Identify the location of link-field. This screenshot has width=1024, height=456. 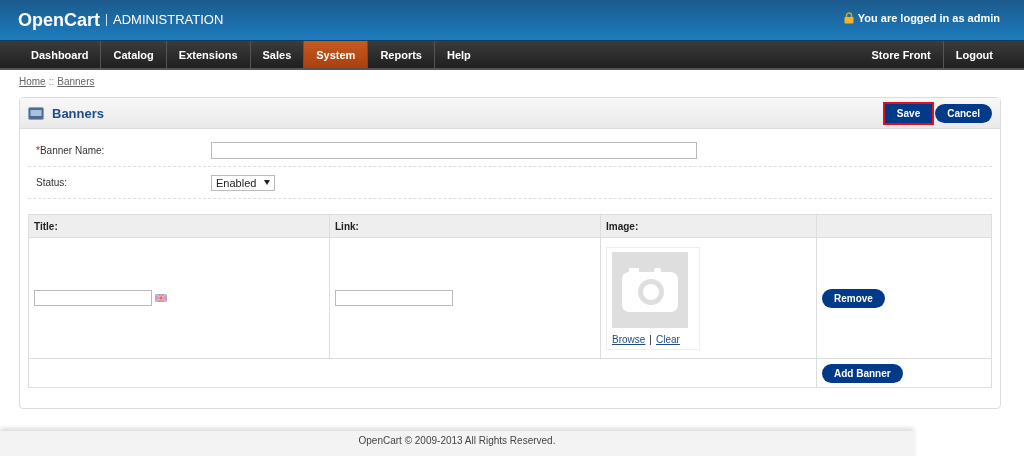
(394, 298).